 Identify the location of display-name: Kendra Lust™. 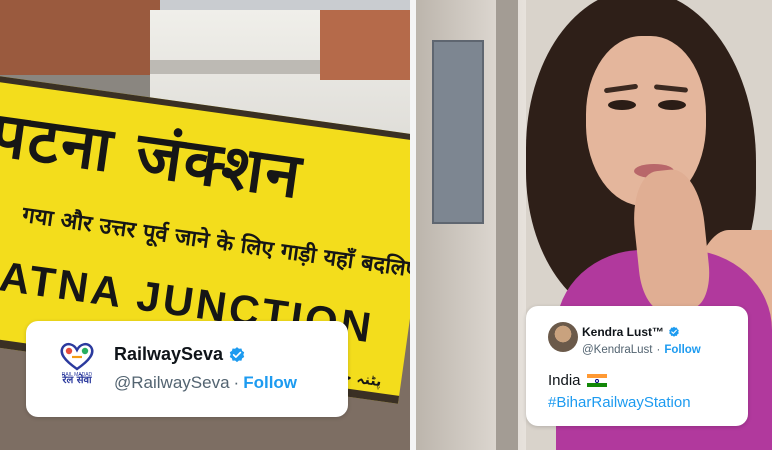
(623, 332).